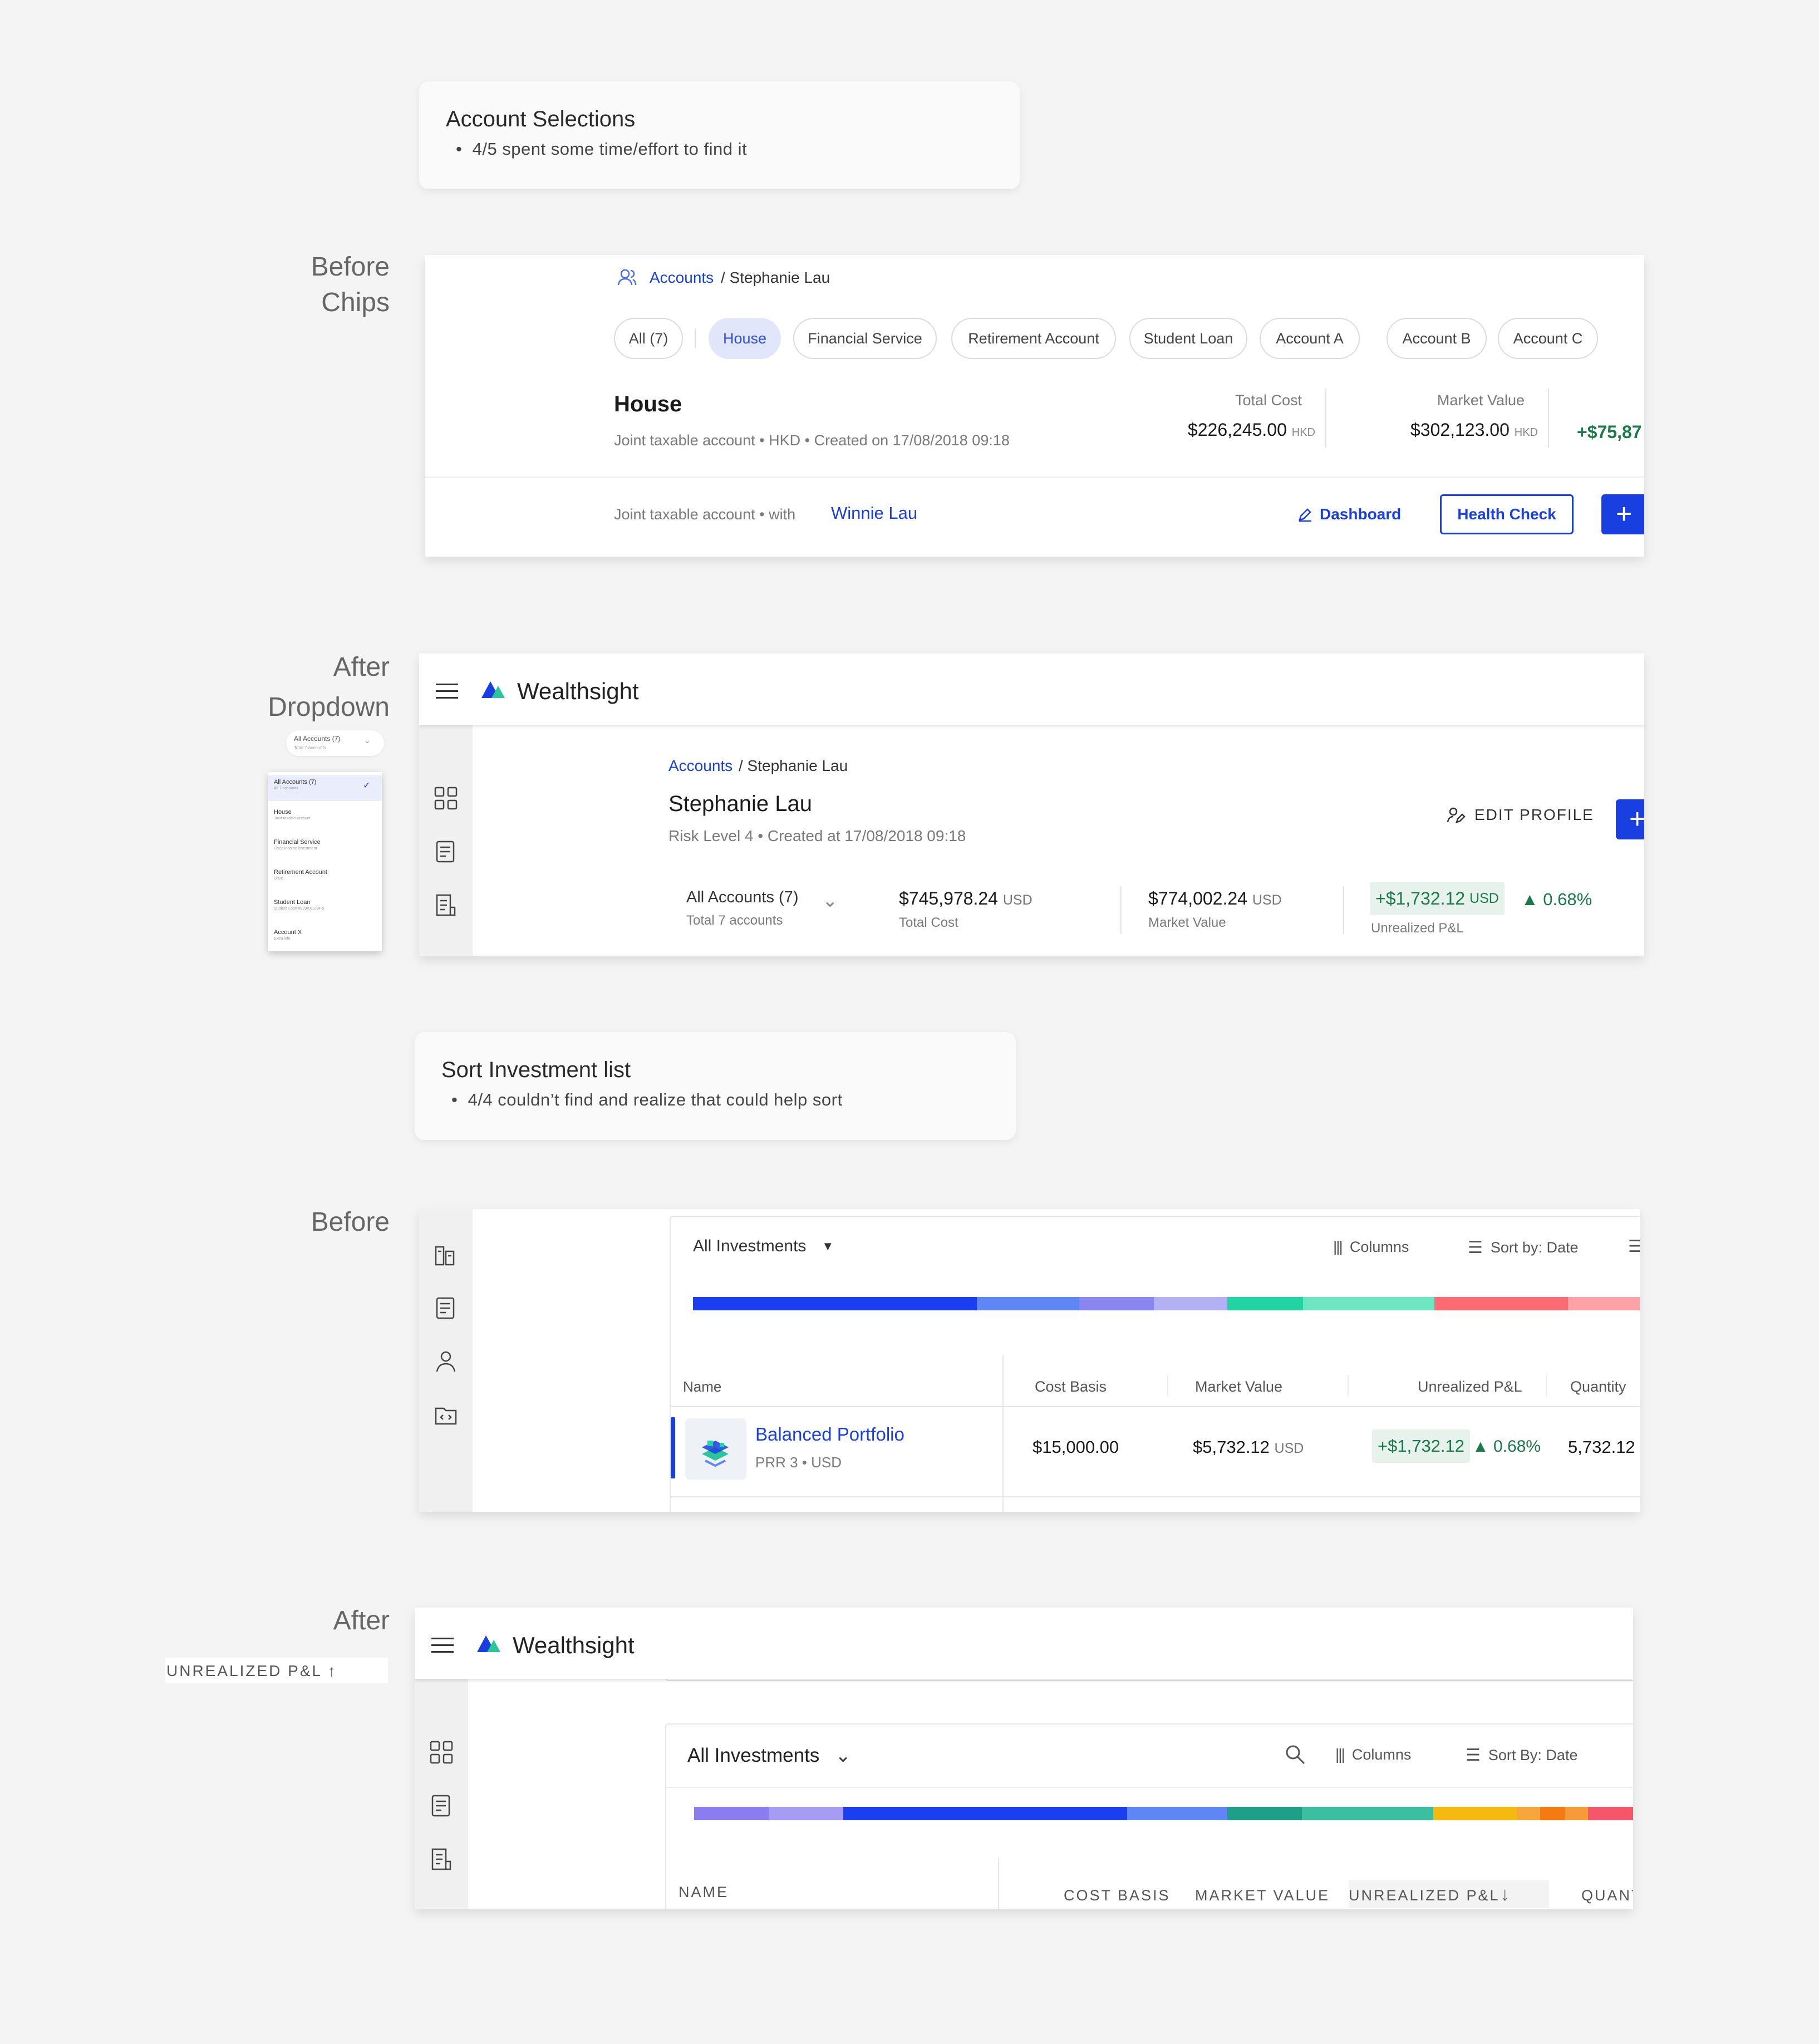 The image size is (1819, 2044). What do you see at coordinates (1505, 1894) in the screenshot?
I see `arrow-down-icon: ↓` at bounding box center [1505, 1894].